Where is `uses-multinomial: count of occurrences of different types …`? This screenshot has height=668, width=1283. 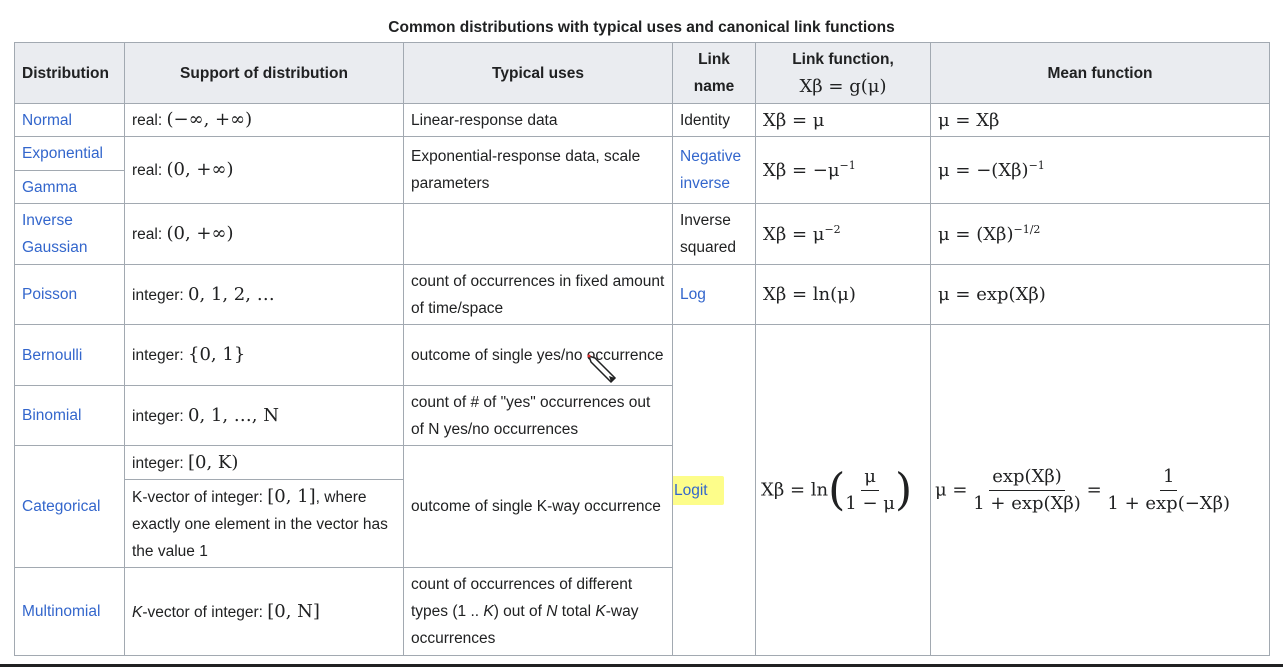 uses-multinomial: count of occurrences of different types … is located at coordinates (538, 611).